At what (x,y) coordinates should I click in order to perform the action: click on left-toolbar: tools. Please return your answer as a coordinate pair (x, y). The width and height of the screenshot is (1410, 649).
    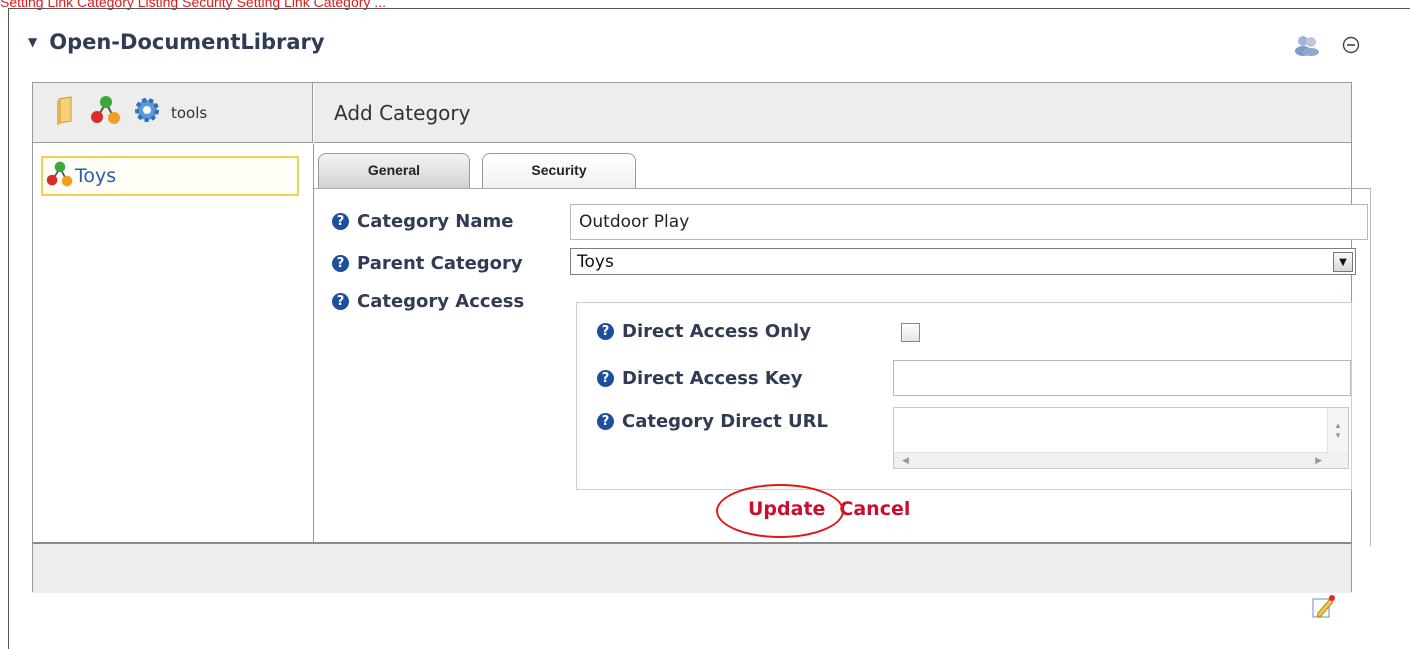
    Looking at the image, I should click on (173, 113).